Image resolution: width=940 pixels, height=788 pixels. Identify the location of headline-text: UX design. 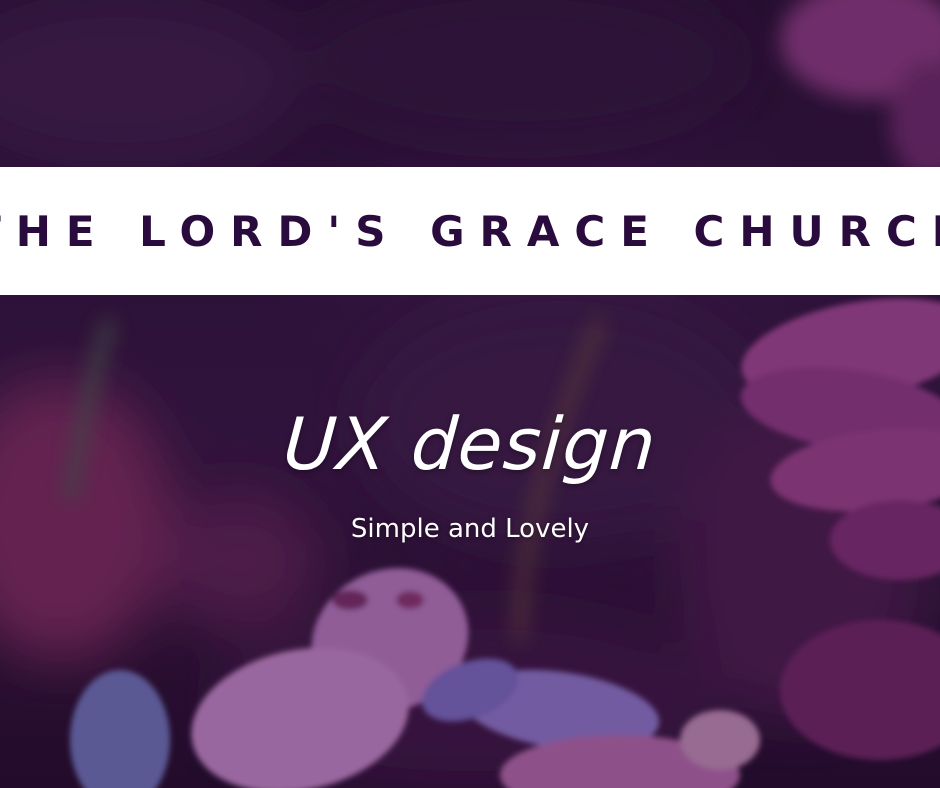
(470, 444).